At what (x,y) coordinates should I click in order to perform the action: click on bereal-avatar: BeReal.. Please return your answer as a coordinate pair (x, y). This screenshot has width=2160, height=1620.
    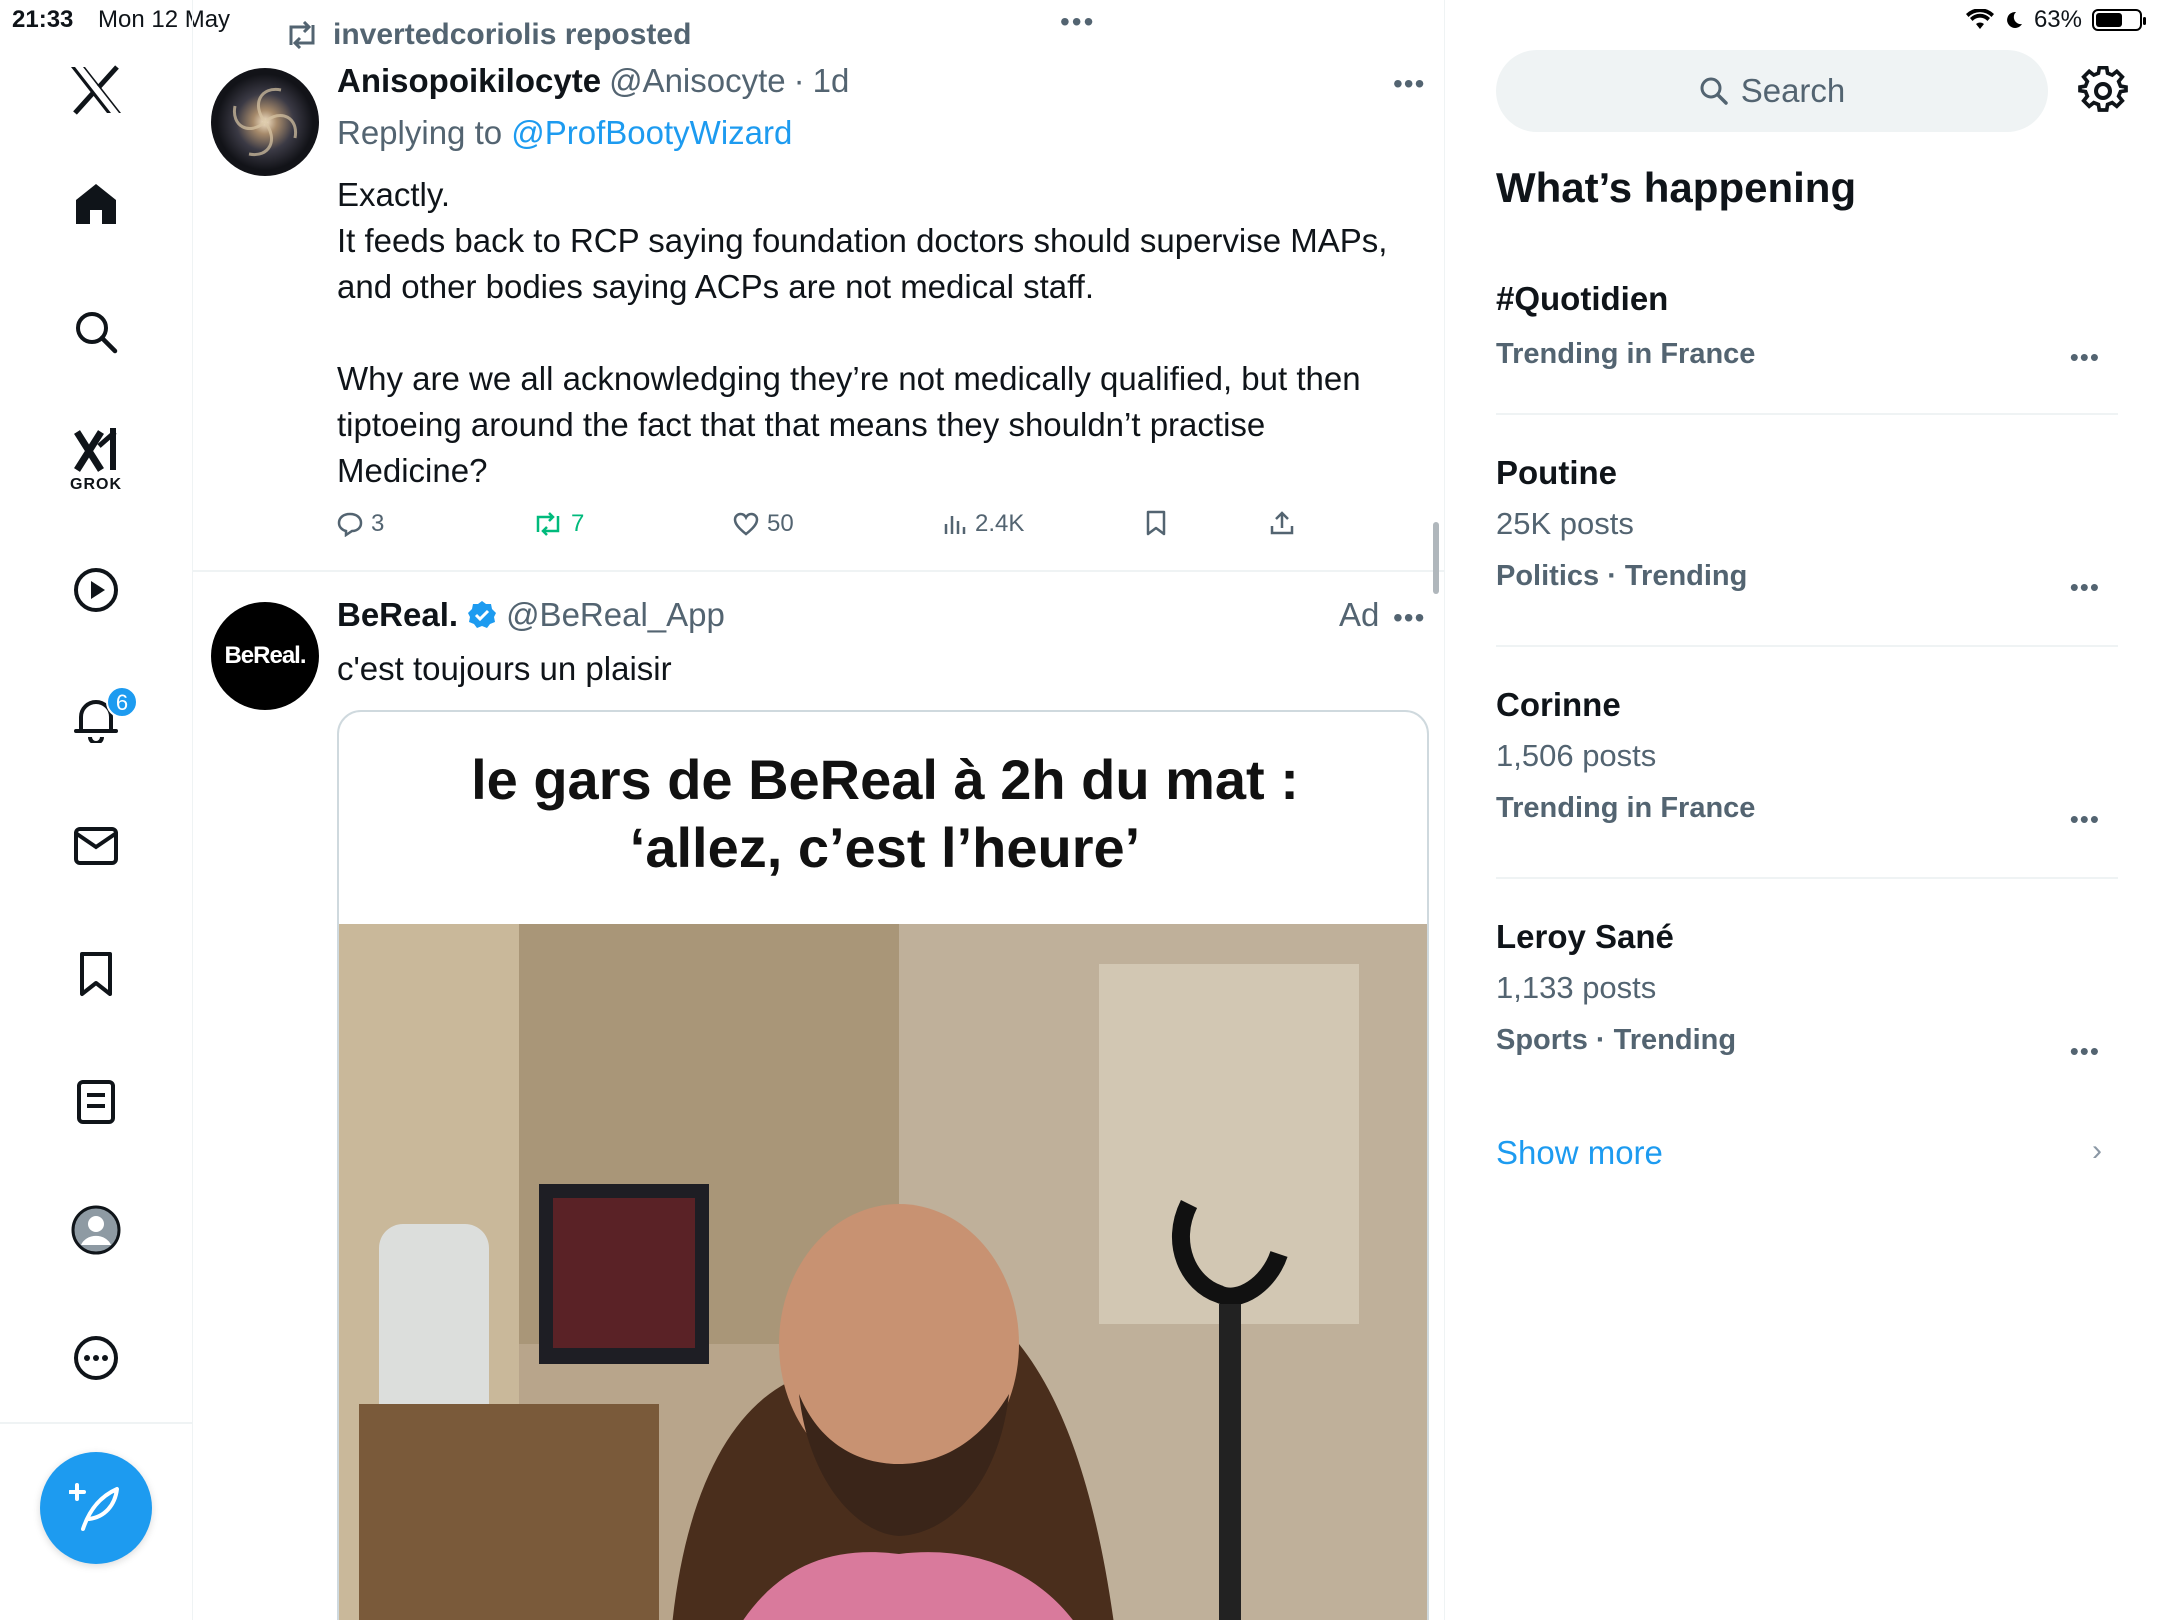
    Looking at the image, I should click on (265, 656).